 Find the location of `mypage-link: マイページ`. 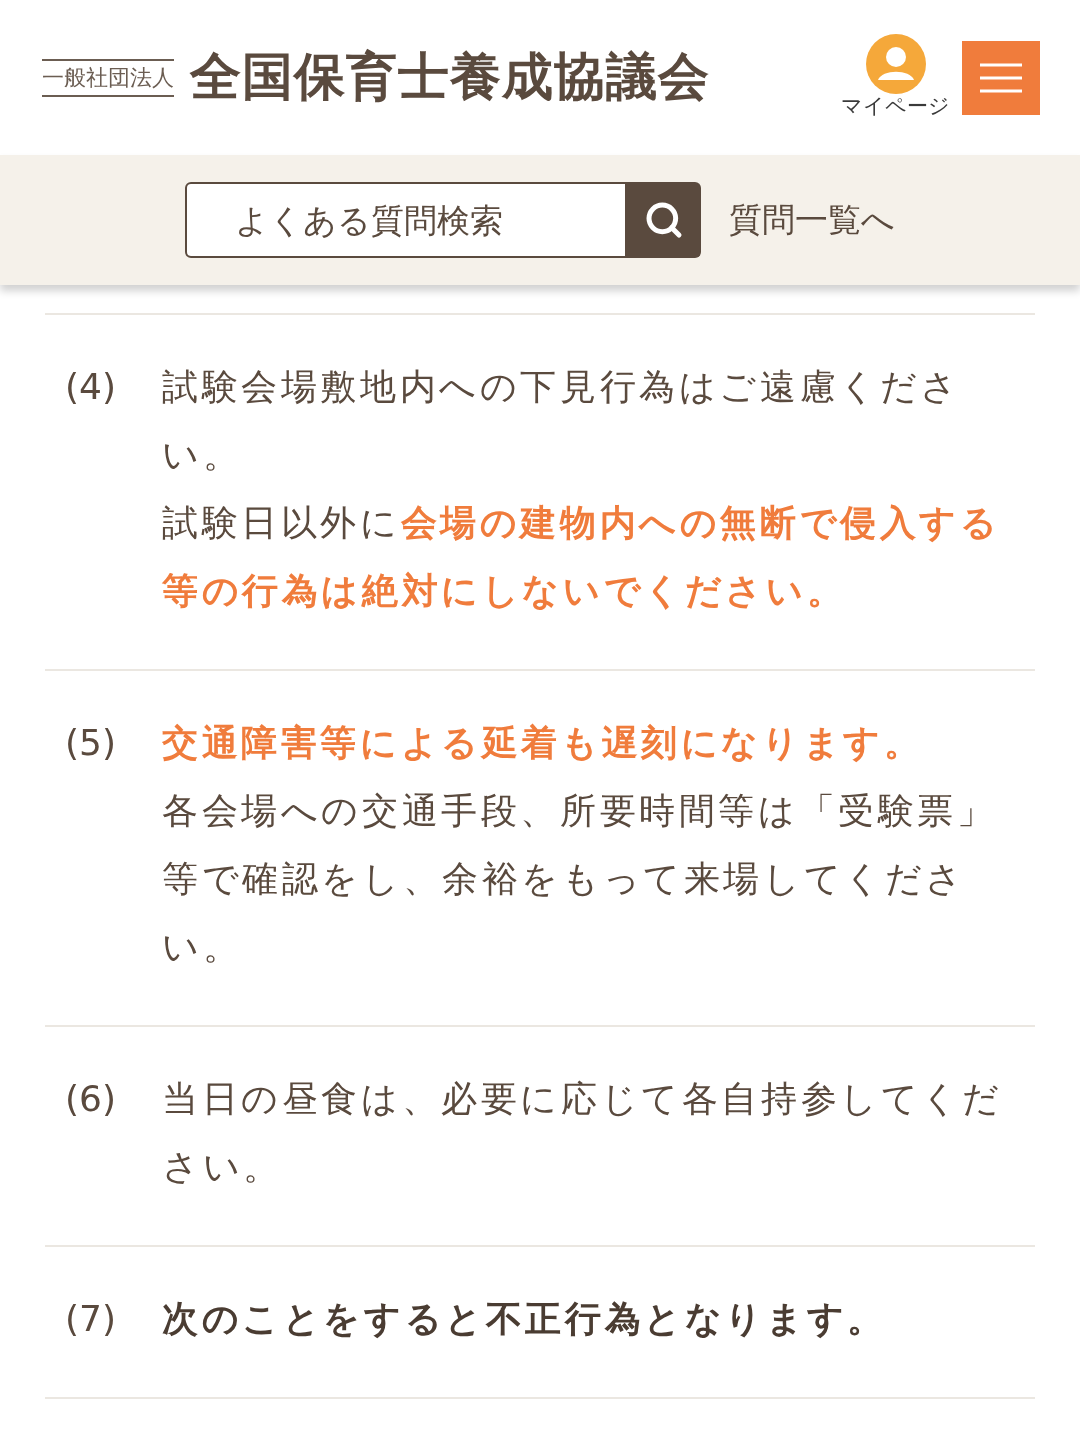

mypage-link: マイページ is located at coordinates (895, 77).